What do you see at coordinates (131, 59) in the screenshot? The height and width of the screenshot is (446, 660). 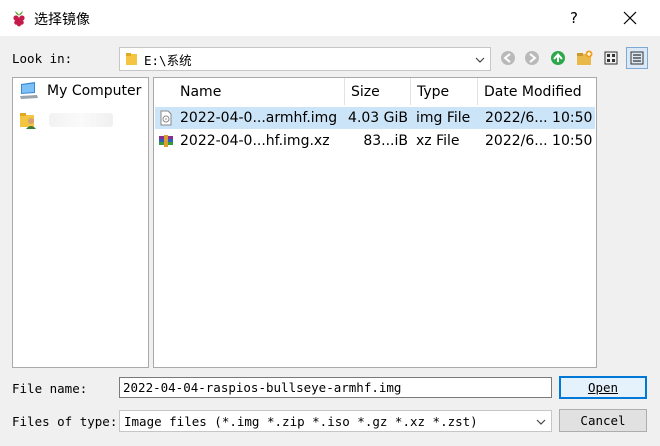 I see `folder-icon` at bounding box center [131, 59].